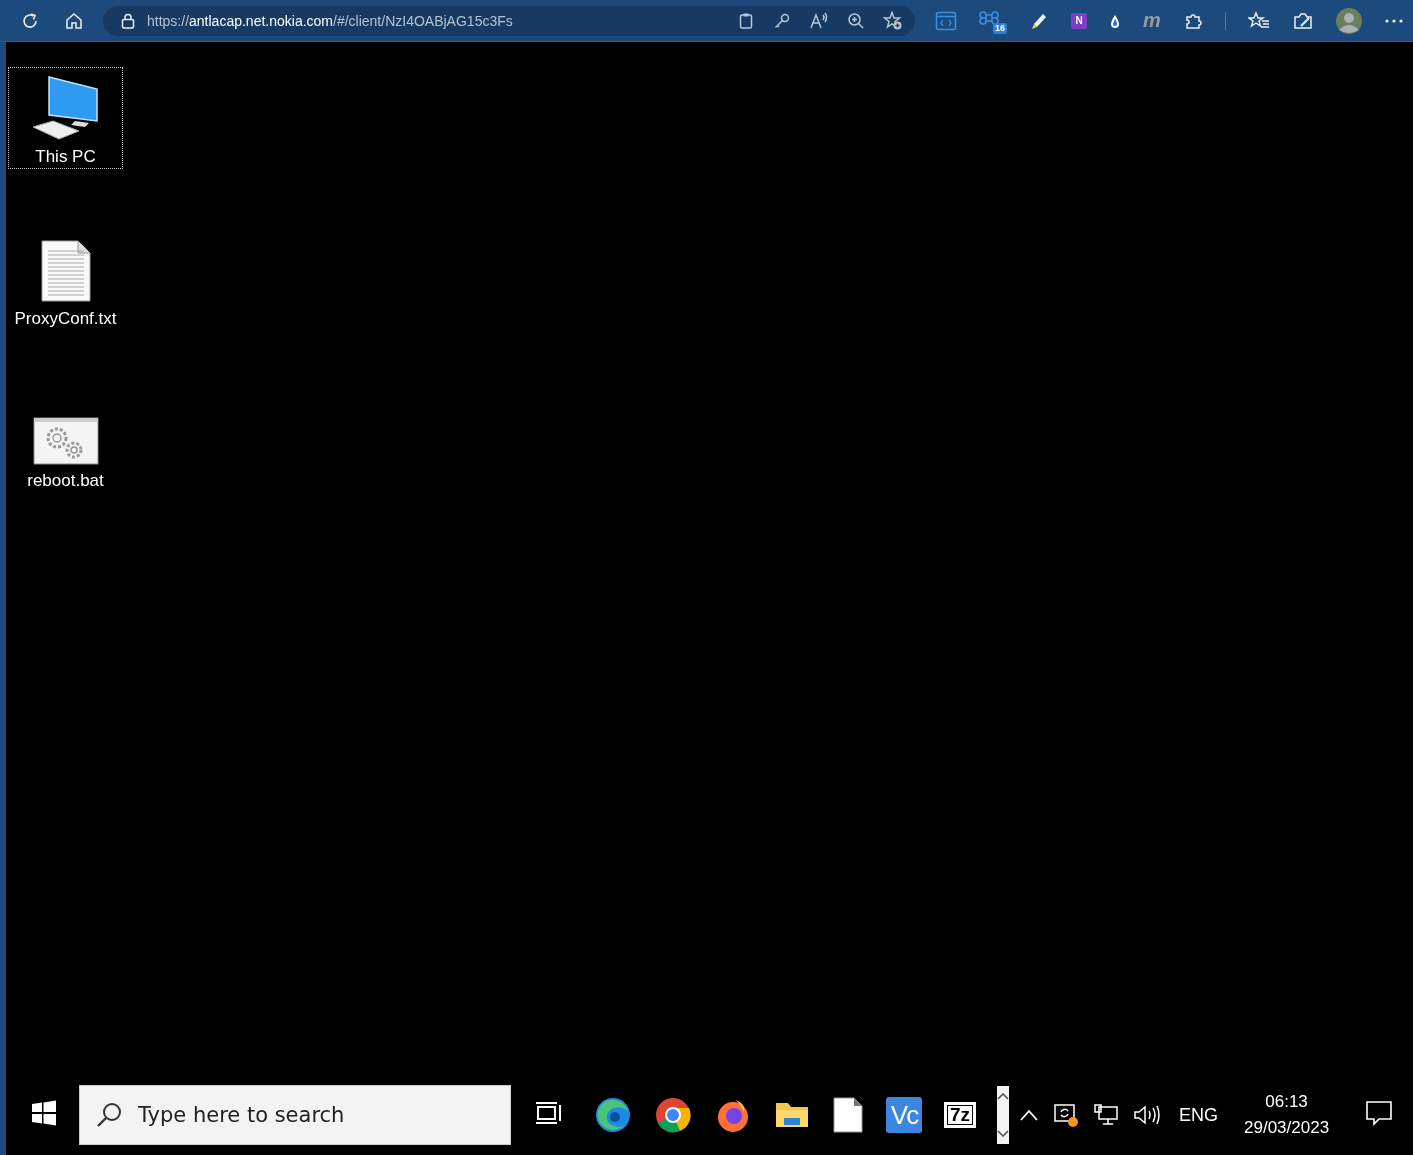 Image resolution: width=1413 pixels, height=1155 pixels. Describe the element at coordinates (960, 1115) in the screenshot. I see `7zip-icon: 7z` at that location.